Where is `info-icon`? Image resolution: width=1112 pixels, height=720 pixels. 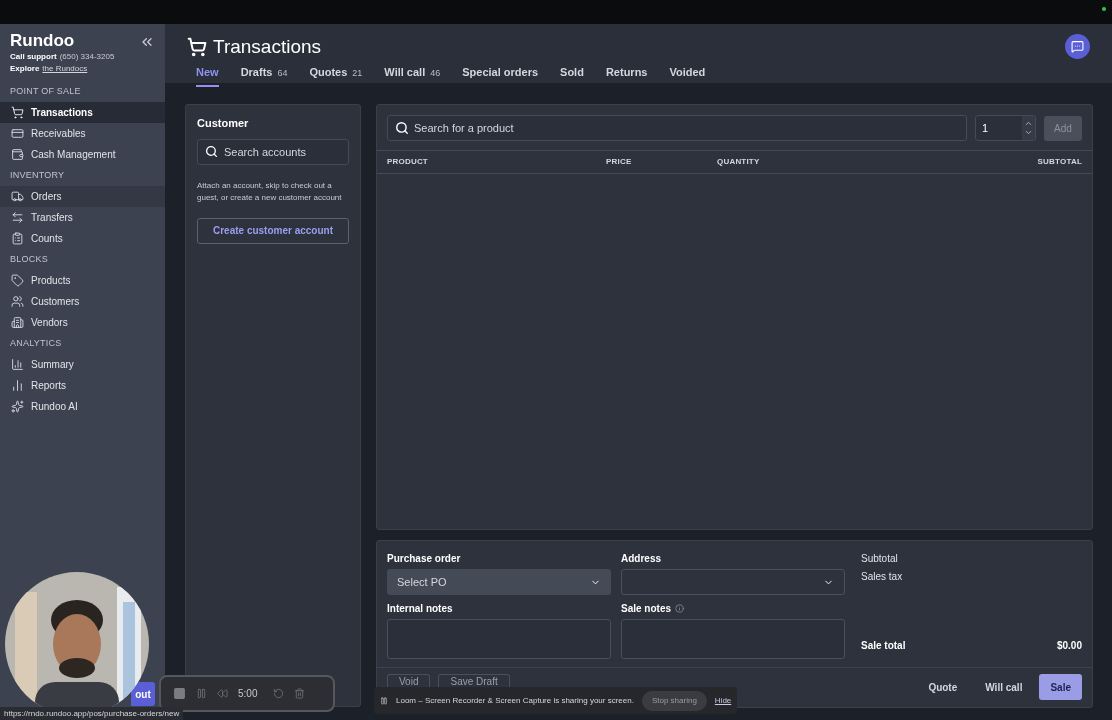 info-icon is located at coordinates (680, 608).